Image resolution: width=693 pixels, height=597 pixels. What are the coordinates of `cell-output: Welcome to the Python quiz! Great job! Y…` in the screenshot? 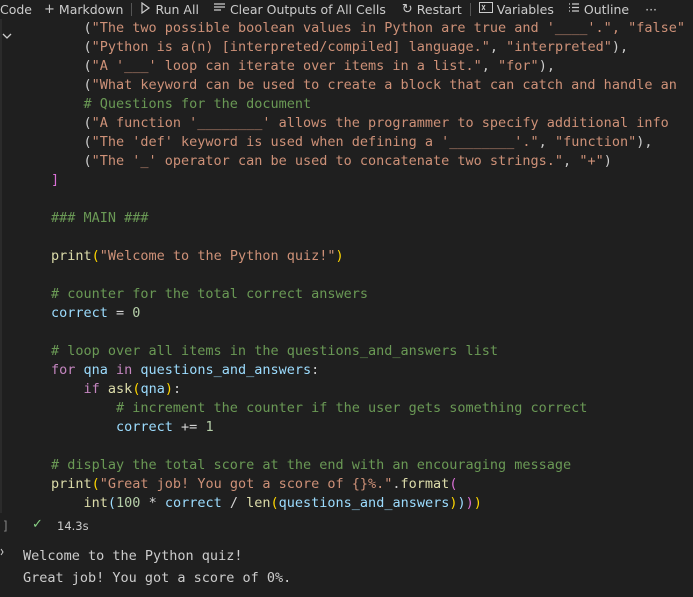 It's located at (346, 568).